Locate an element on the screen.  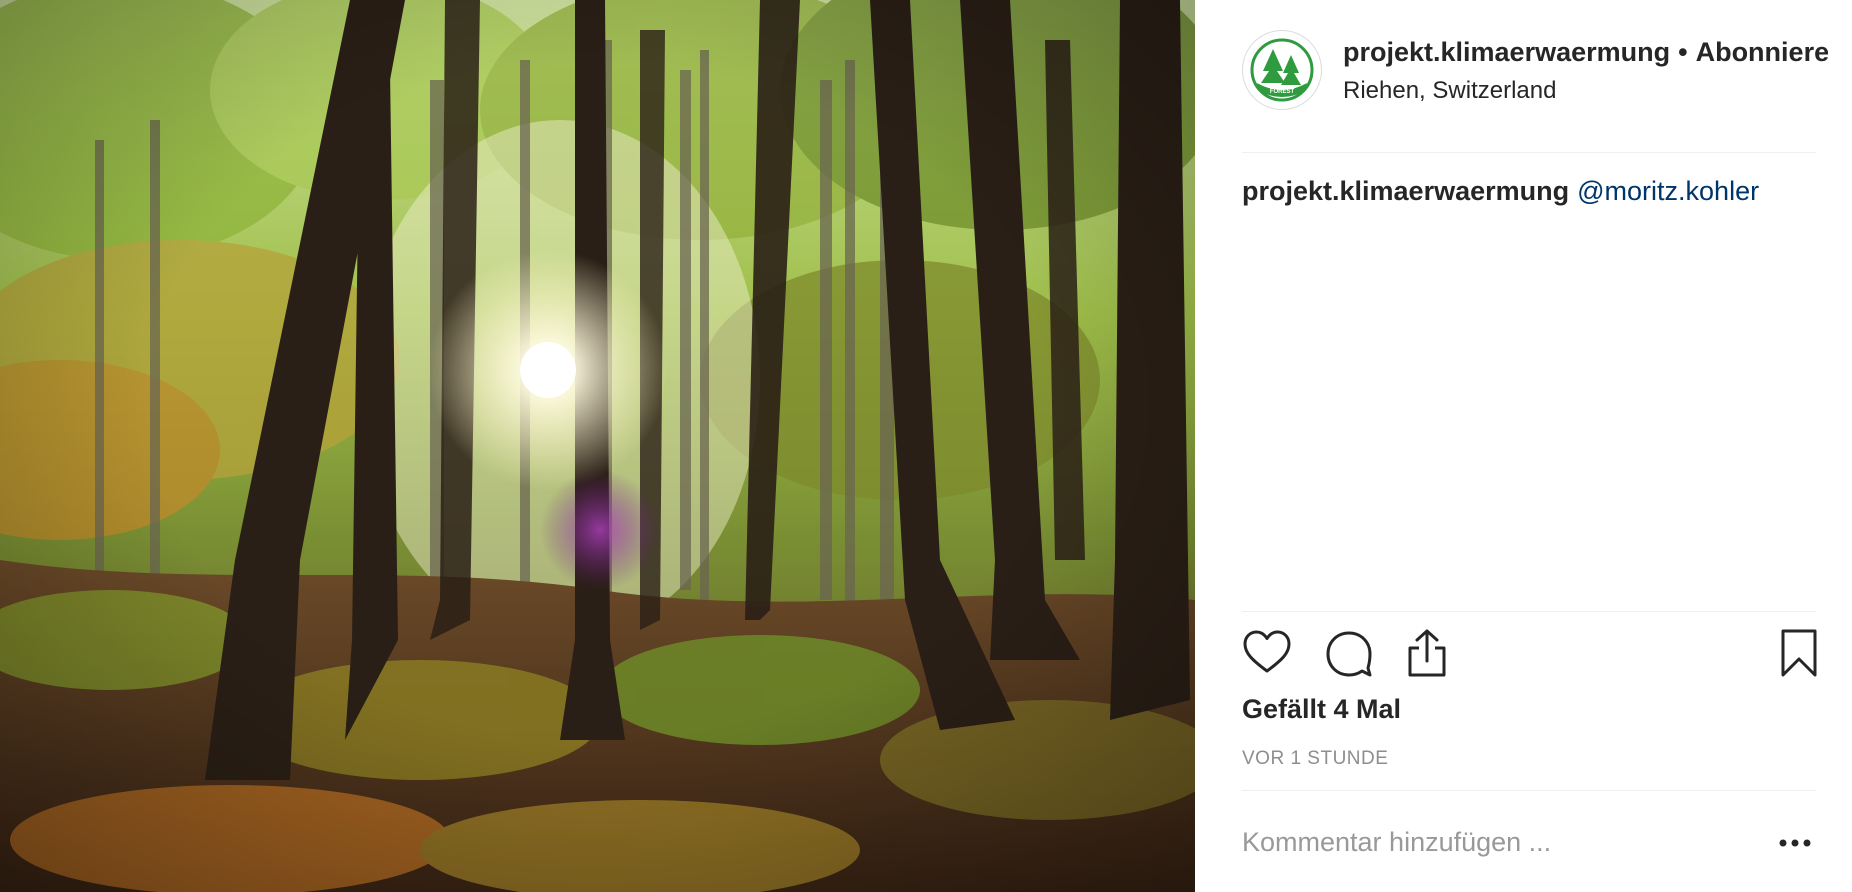
caption-username-link: projekt.klimaerwaermung is located at coordinates (1405, 191).